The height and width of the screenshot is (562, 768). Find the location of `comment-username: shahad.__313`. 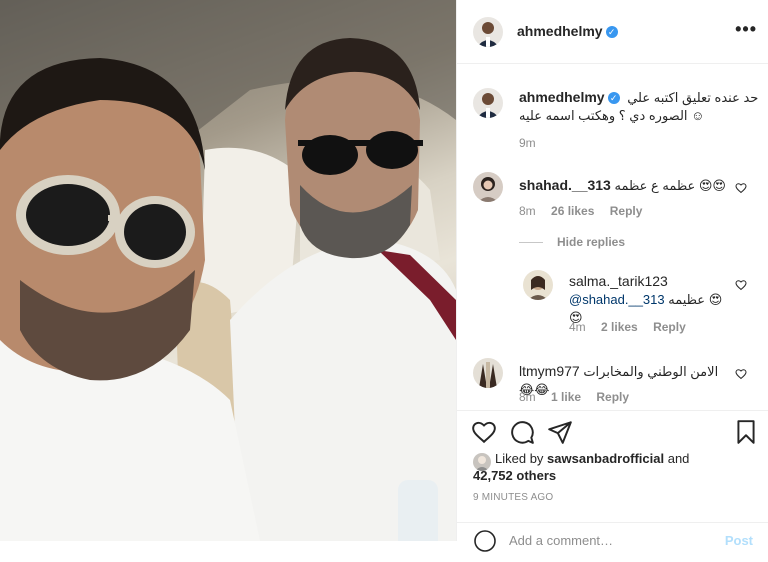

comment-username: shahad.__313 is located at coordinates (565, 185).